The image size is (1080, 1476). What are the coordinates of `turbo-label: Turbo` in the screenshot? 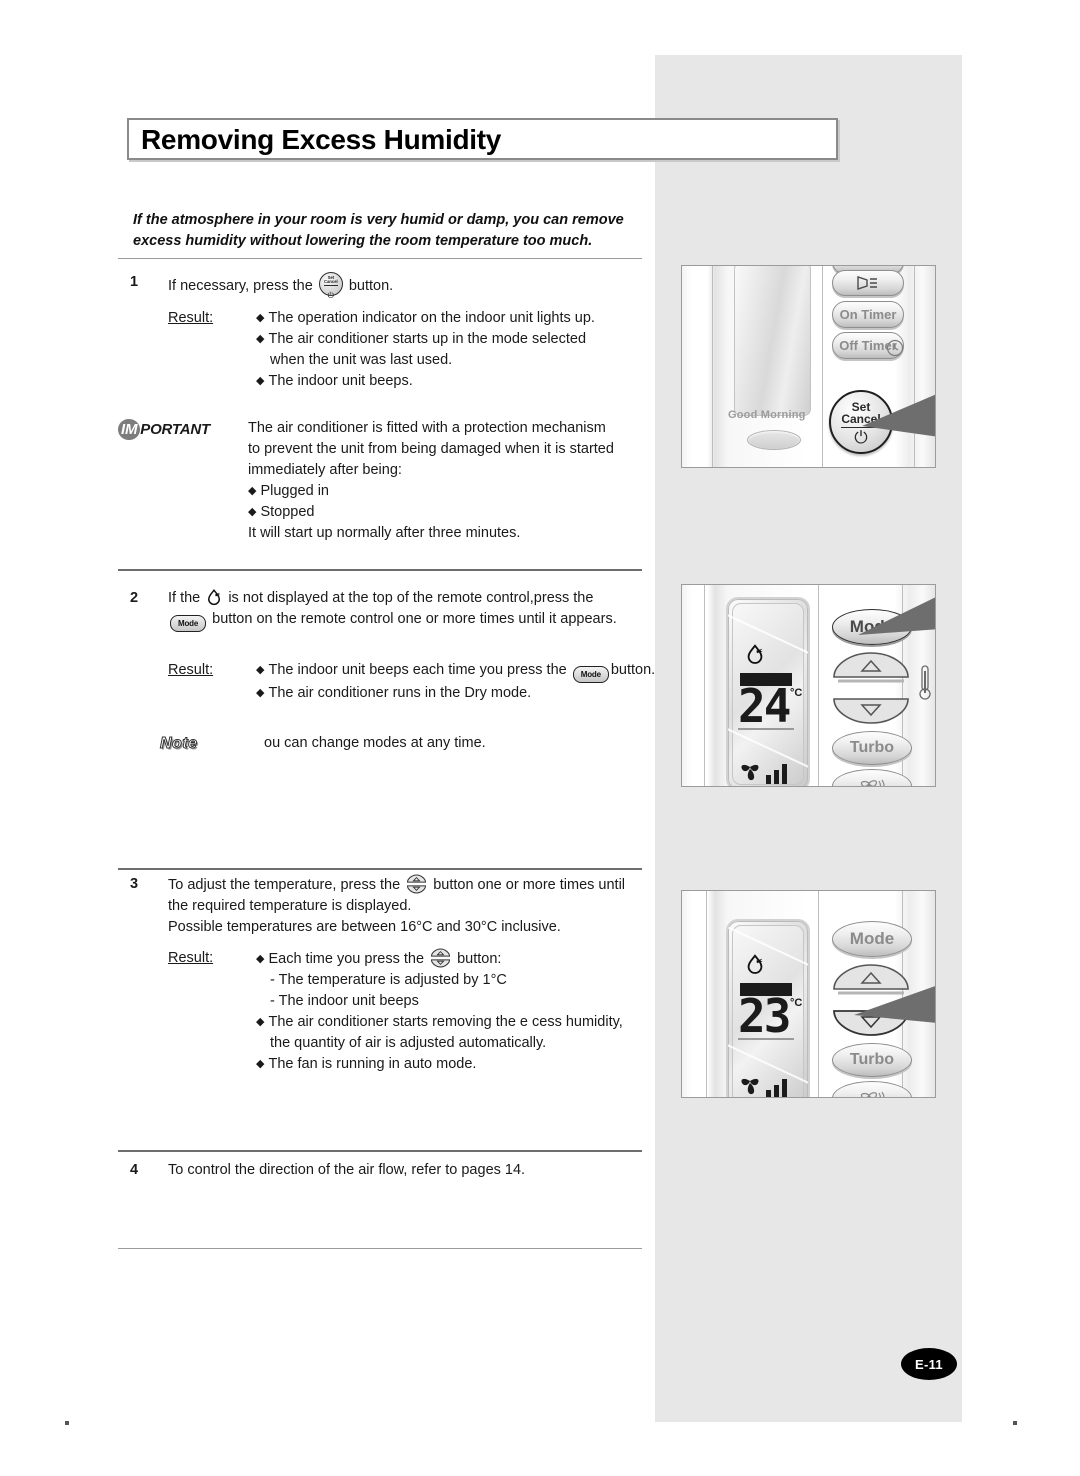 It's located at (872, 747).